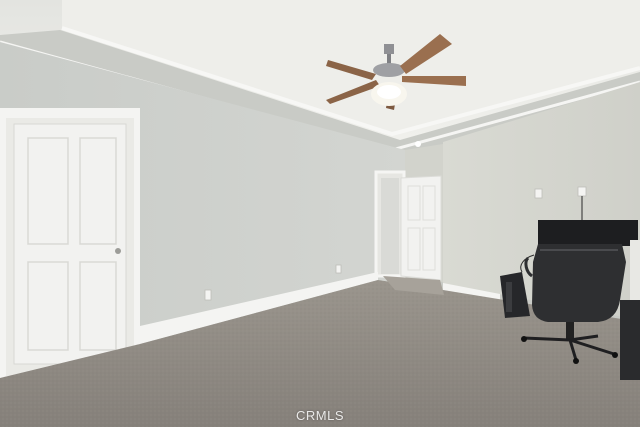 Image resolution: width=640 pixels, height=427 pixels. What do you see at coordinates (118, 251) in the screenshot?
I see `door-knob` at bounding box center [118, 251].